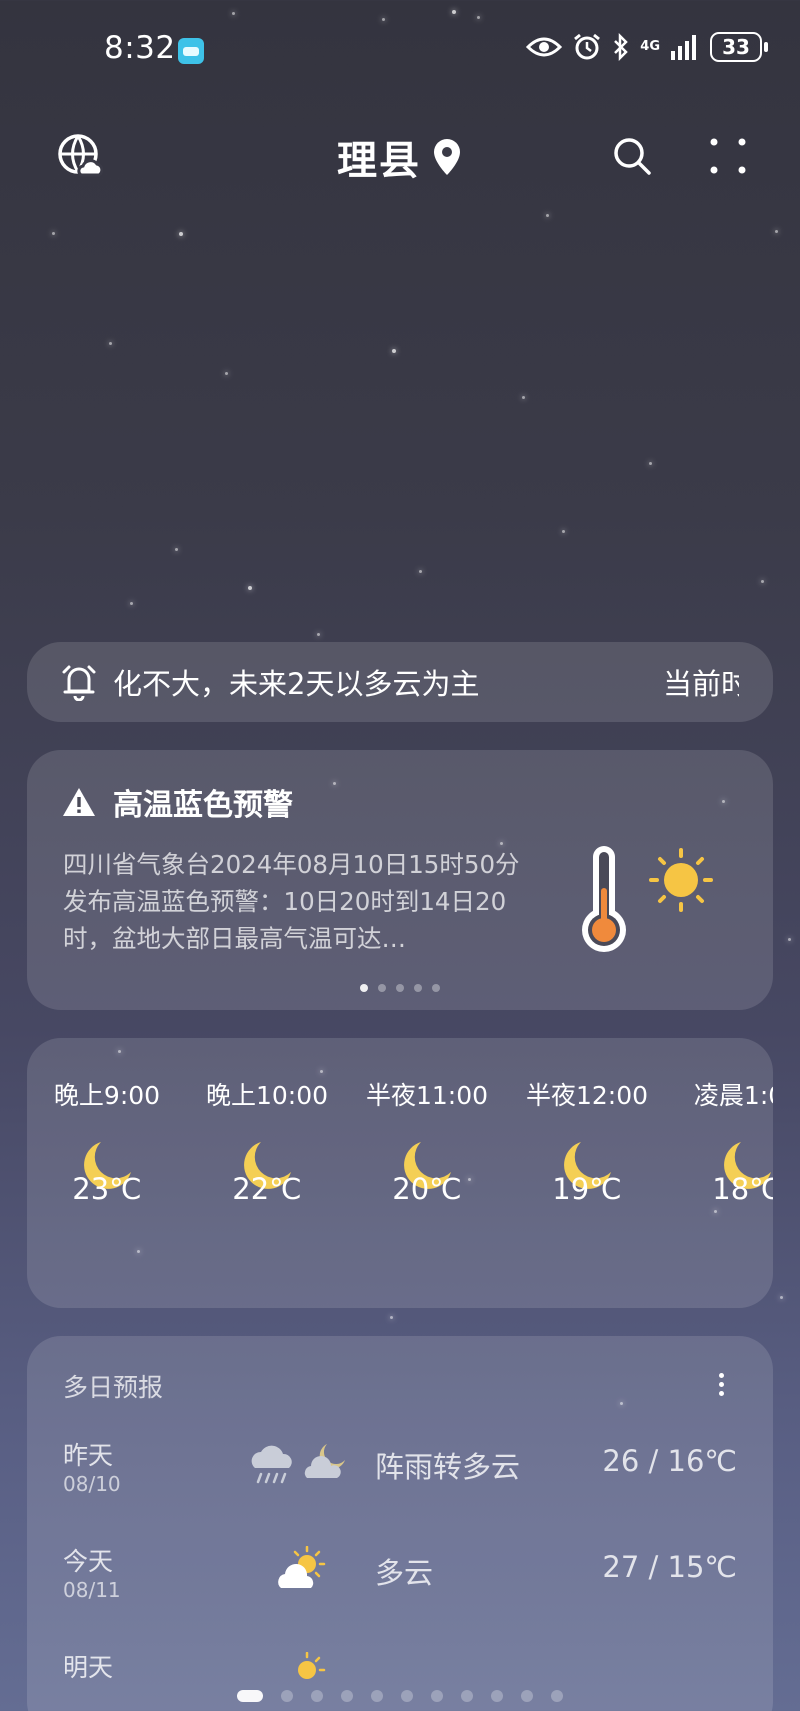  What do you see at coordinates (733, 1095) in the screenshot?
I see `hourly-time: 凌晨1:00` at bounding box center [733, 1095].